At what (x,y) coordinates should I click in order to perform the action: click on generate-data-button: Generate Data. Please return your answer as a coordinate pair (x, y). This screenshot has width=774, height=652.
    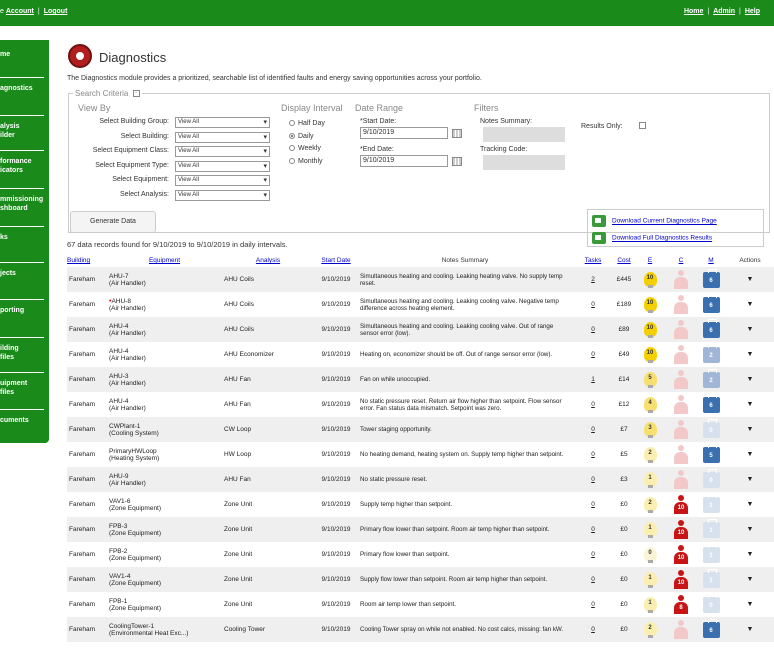
    Looking at the image, I should click on (113, 222).